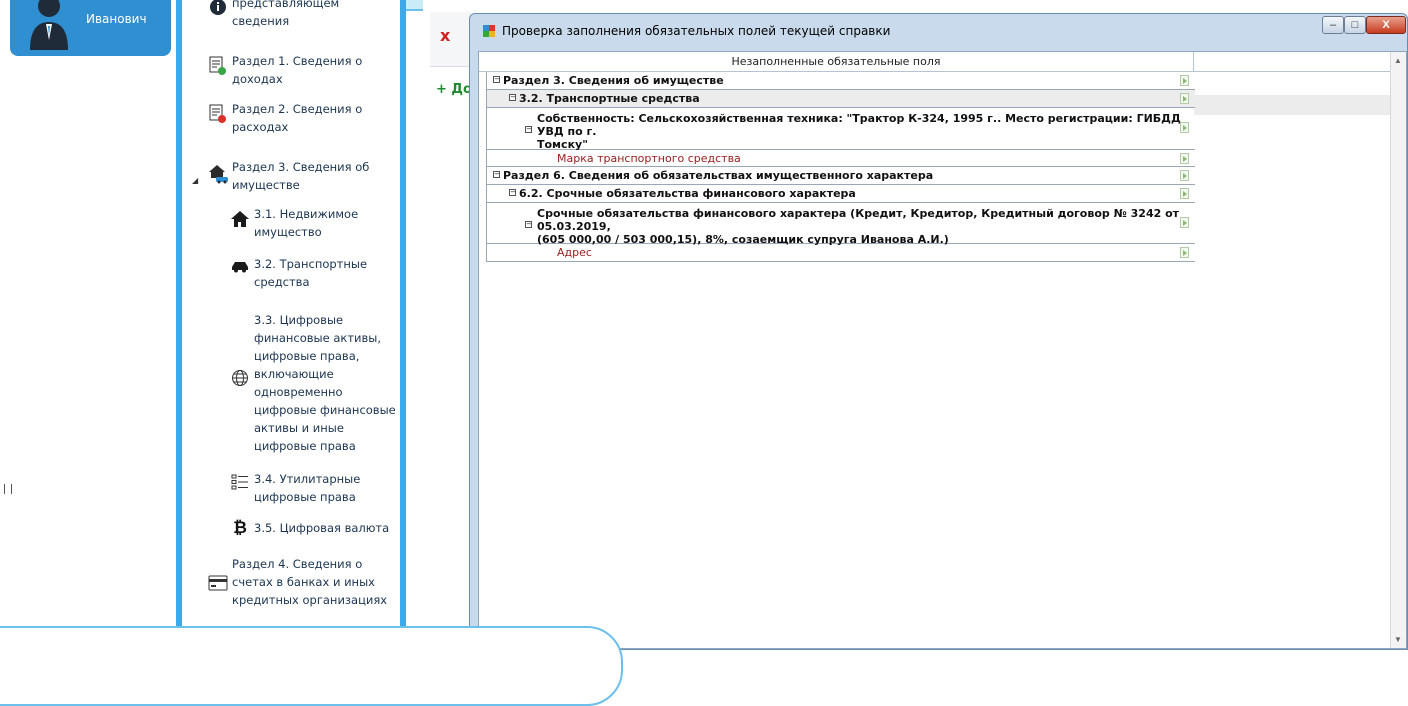  I want to click on tree-row-label: Раздел 3. Сведения об имуществе, so click(613, 80).